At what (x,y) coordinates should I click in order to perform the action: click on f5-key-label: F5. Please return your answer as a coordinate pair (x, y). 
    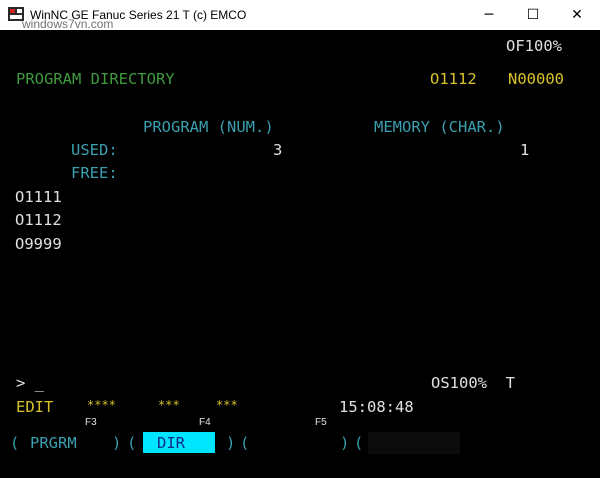
    Looking at the image, I should click on (321, 422).